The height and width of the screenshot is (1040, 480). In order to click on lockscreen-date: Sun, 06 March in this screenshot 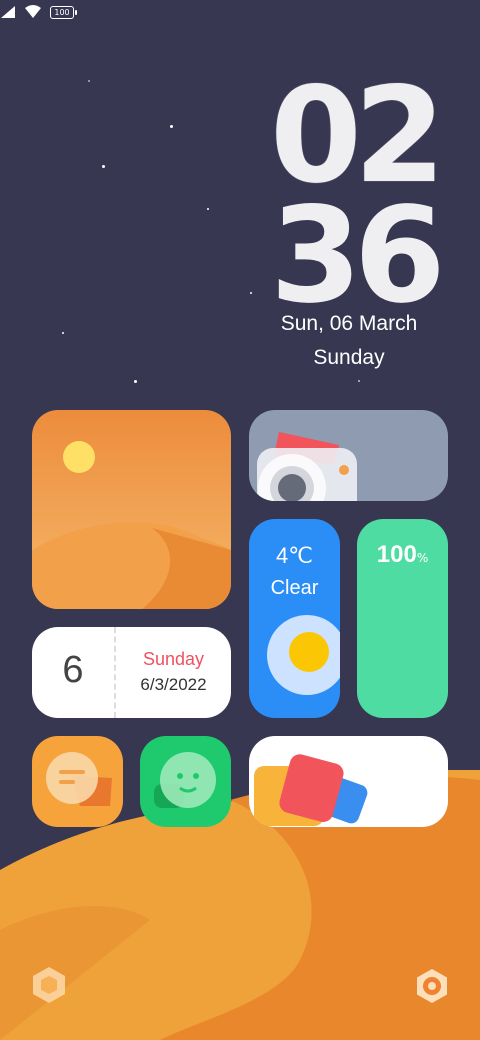, I will do `click(349, 323)`.